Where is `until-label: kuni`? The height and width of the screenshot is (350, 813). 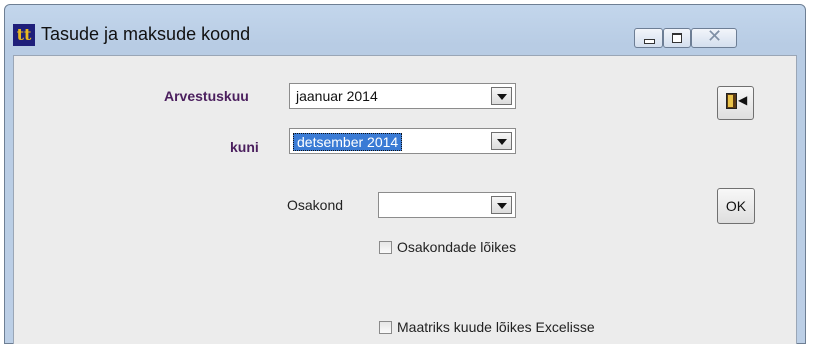
until-label: kuni is located at coordinates (244, 147).